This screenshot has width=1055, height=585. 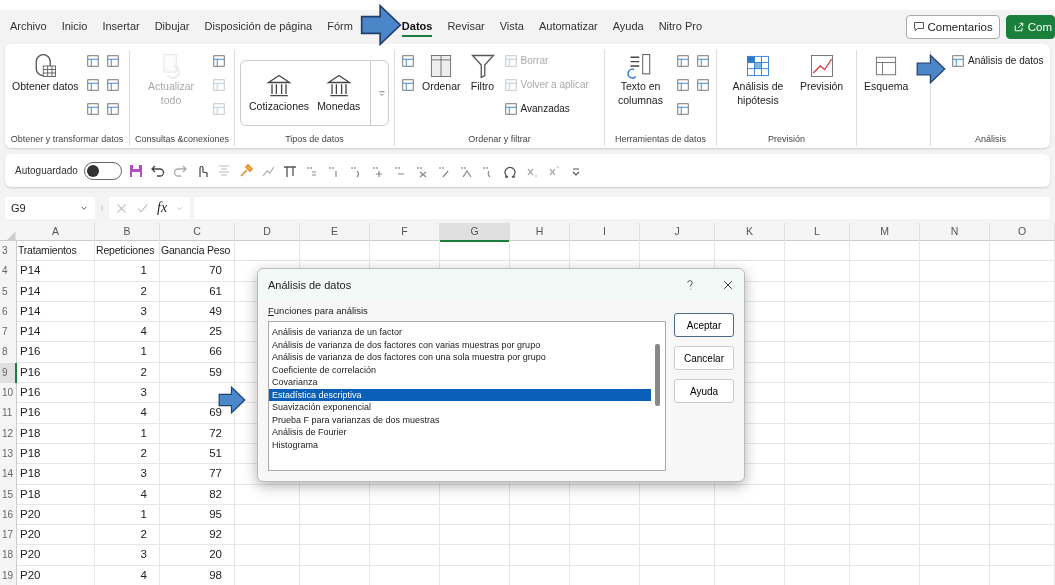 What do you see at coordinates (8, 535) in the screenshot?
I see `row-header: 17` at bounding box center [8, 535].